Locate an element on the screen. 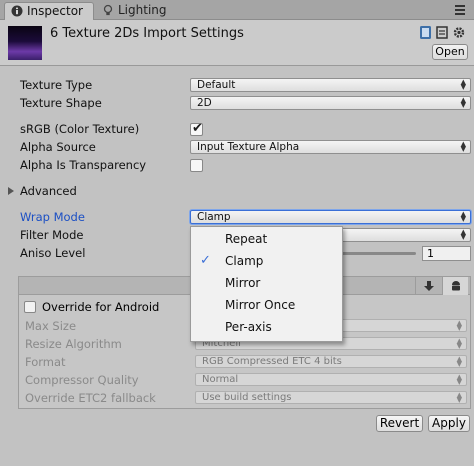 This screenshot has height=466, width=474. inspector-header: 6 Texture 2Ds Import Settings Open is located at coordinates (237, 43).